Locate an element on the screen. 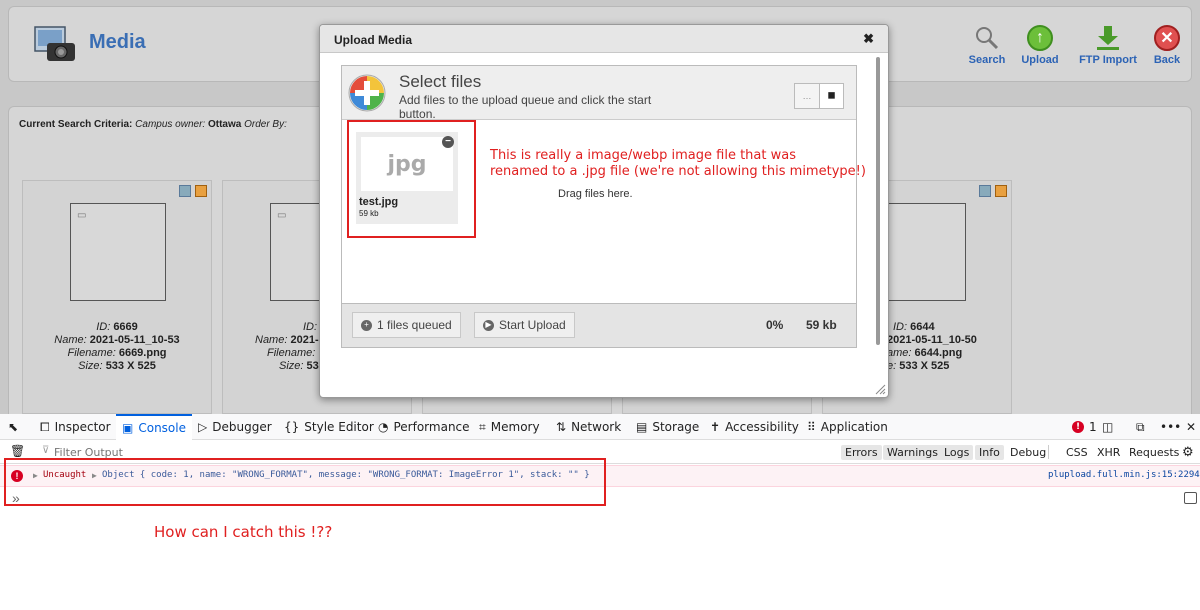 This screenshot has height=610, width=1200. tab-label: Storage is located at coordinates (676, 427).